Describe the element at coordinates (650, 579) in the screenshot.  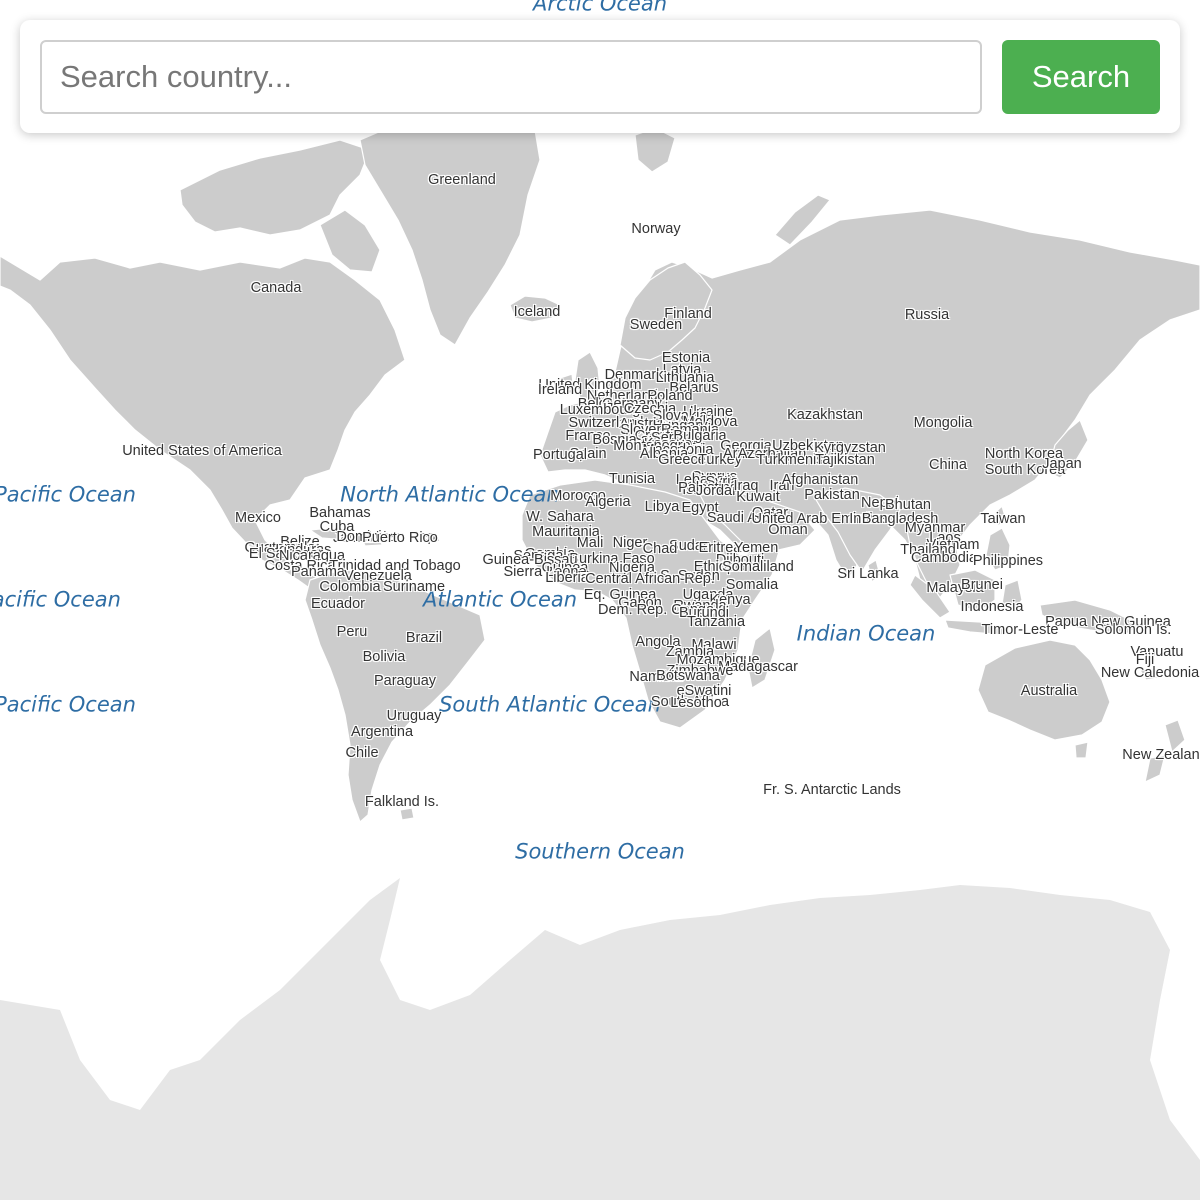
I see `country-label-central-african: Central African Rep.` at that location.